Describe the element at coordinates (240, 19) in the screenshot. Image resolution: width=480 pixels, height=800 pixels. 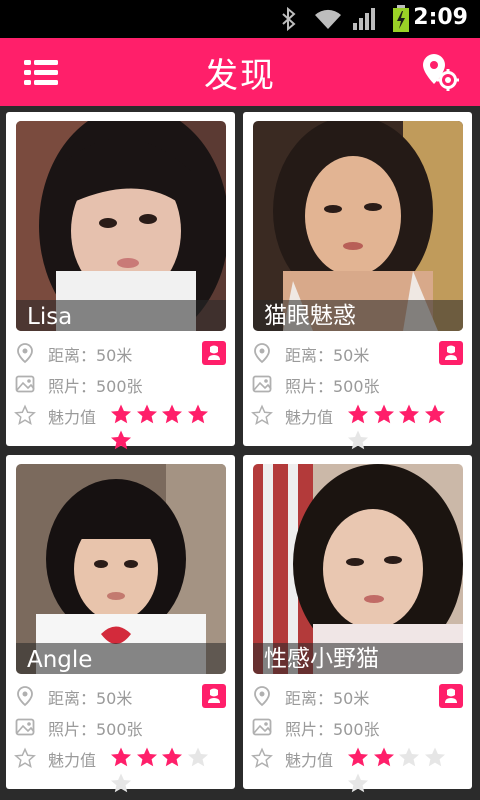
I see `status-bar: 2:09` at that location.